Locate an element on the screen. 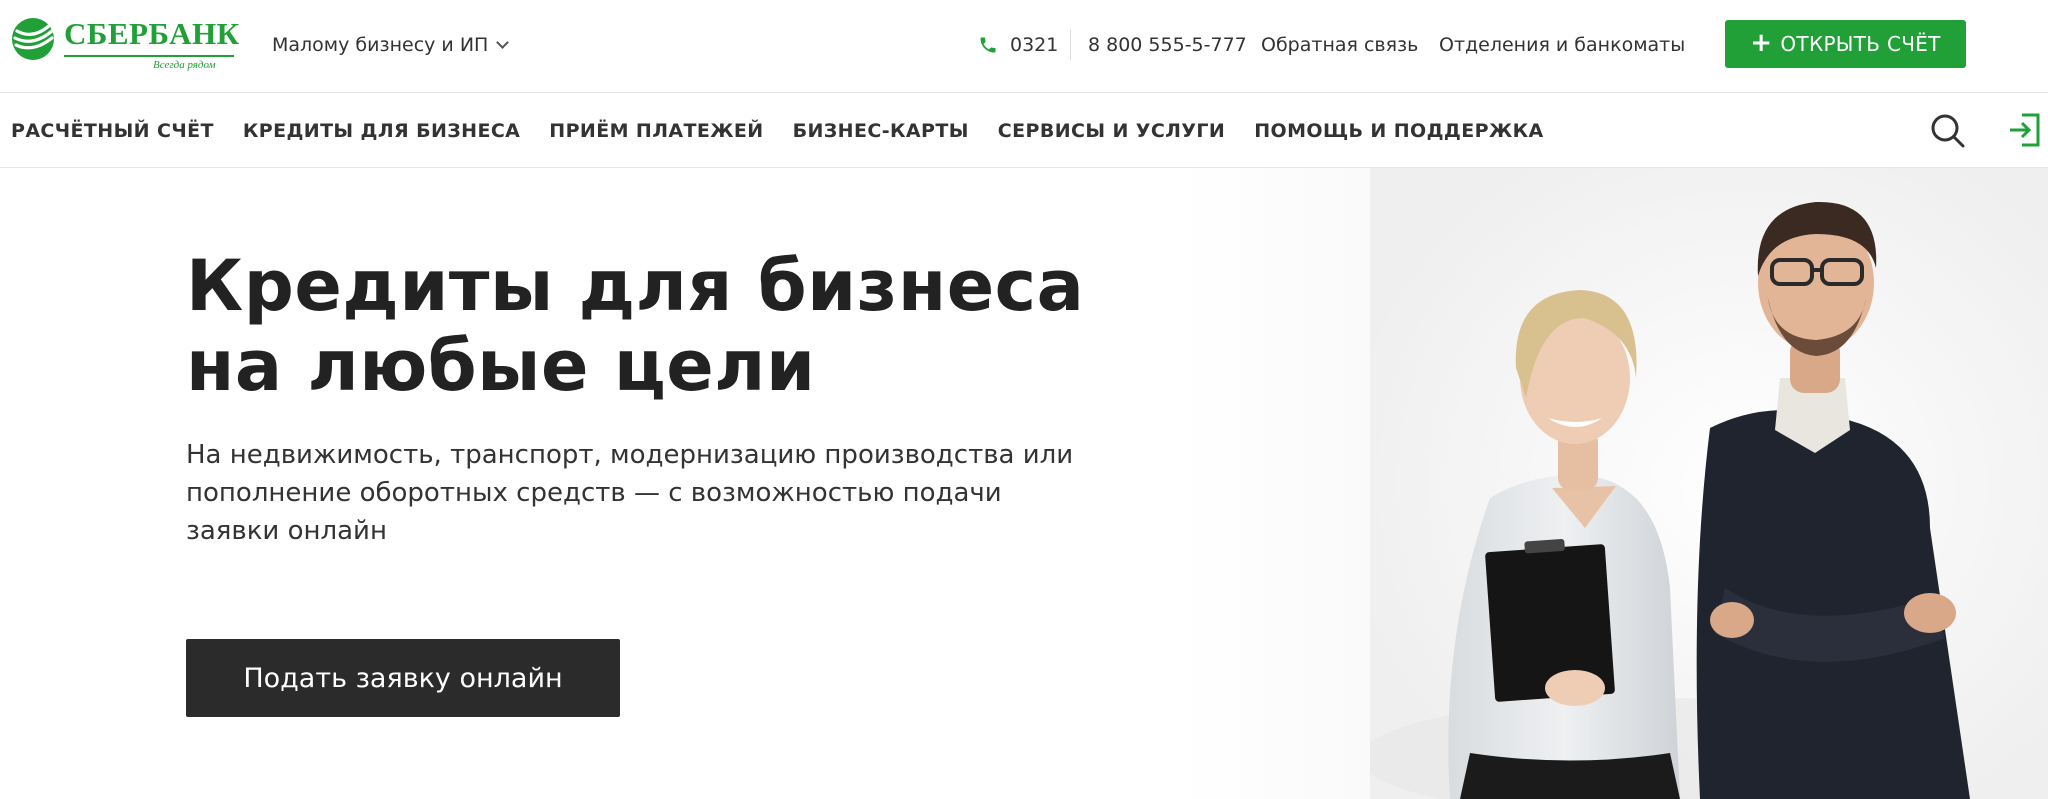 Image resolution: width=2048 pixels, height=799 pixels. plus-icon: + is located at coordinates (1761, 43).